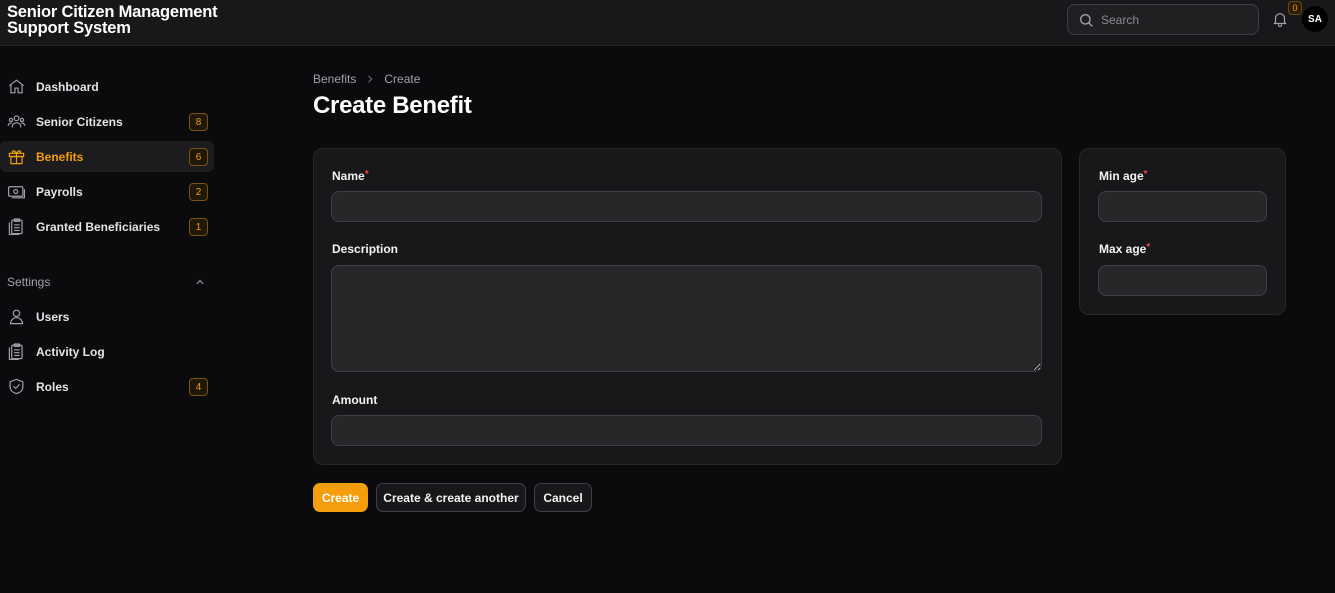 The width and height of the screenshot is (1335, 593). I want to click on cancel-button: Cancel, so click(563, 497).